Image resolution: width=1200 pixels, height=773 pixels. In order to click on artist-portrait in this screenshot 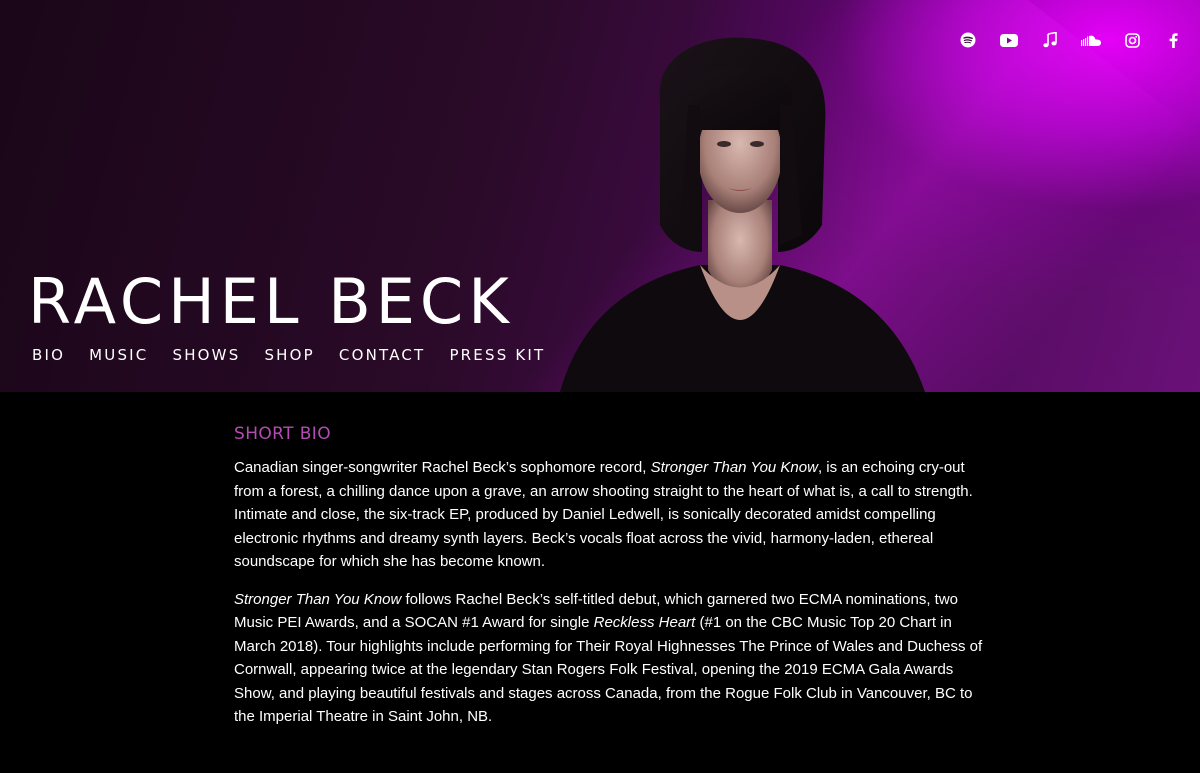, I will do `click(742, 214)`.